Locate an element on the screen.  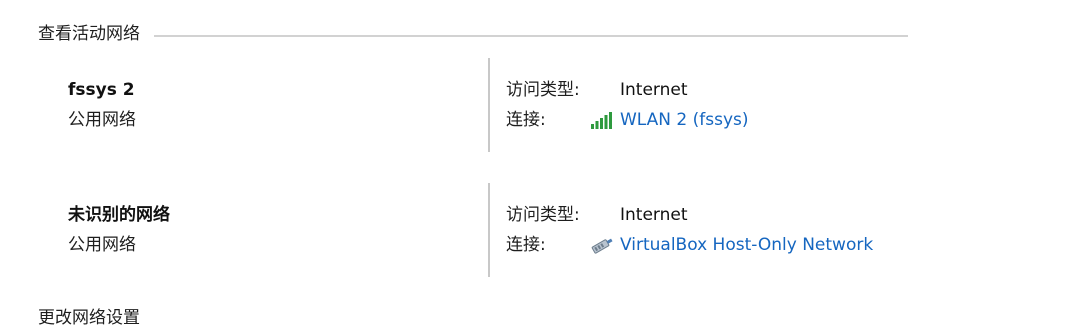
change-network-settings-heading: 更改网络设置 is located at coordinates (89, 318).